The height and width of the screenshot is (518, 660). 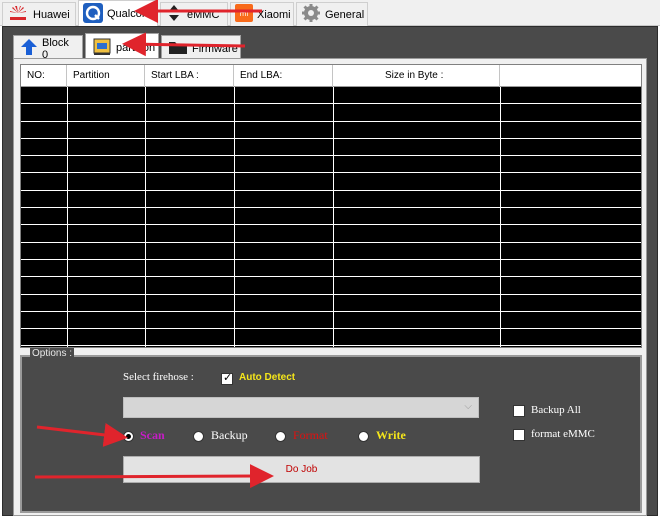 I want to click on format-label: Format, so click(x=310, y=435).